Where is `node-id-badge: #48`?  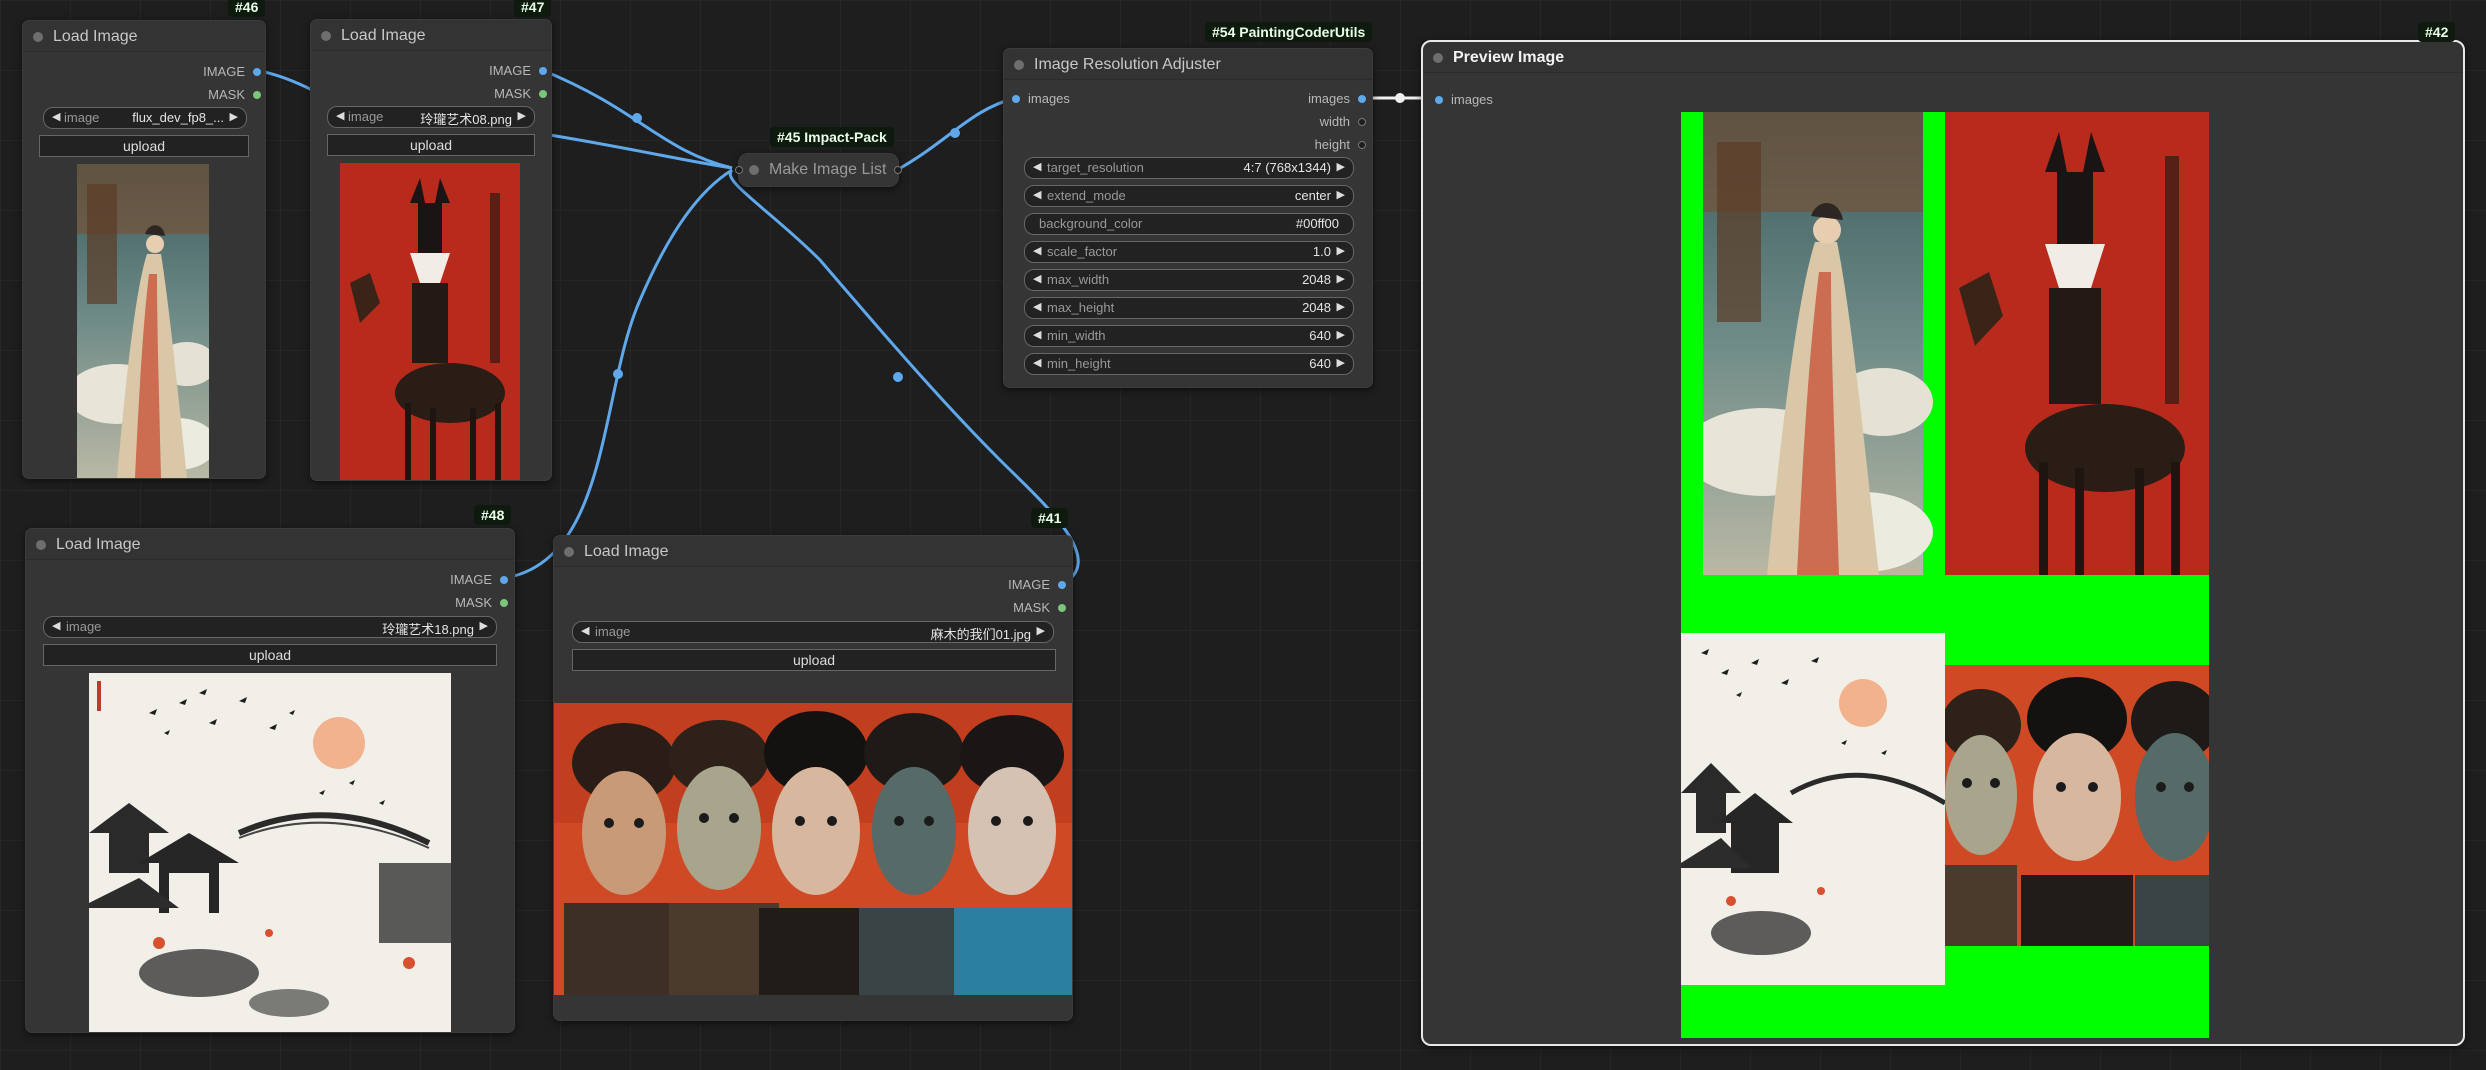
node-id-badge: #48 is located at coordinates (493, 515).